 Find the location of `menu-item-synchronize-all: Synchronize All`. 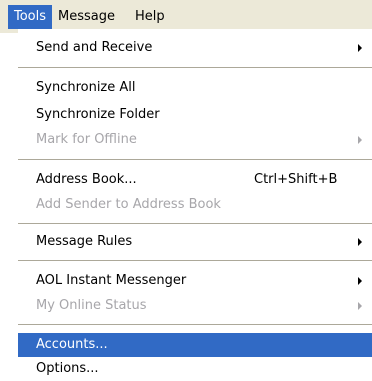

menu-item-synchronize-all: Synchronize All is located at coordinates (195, 88).